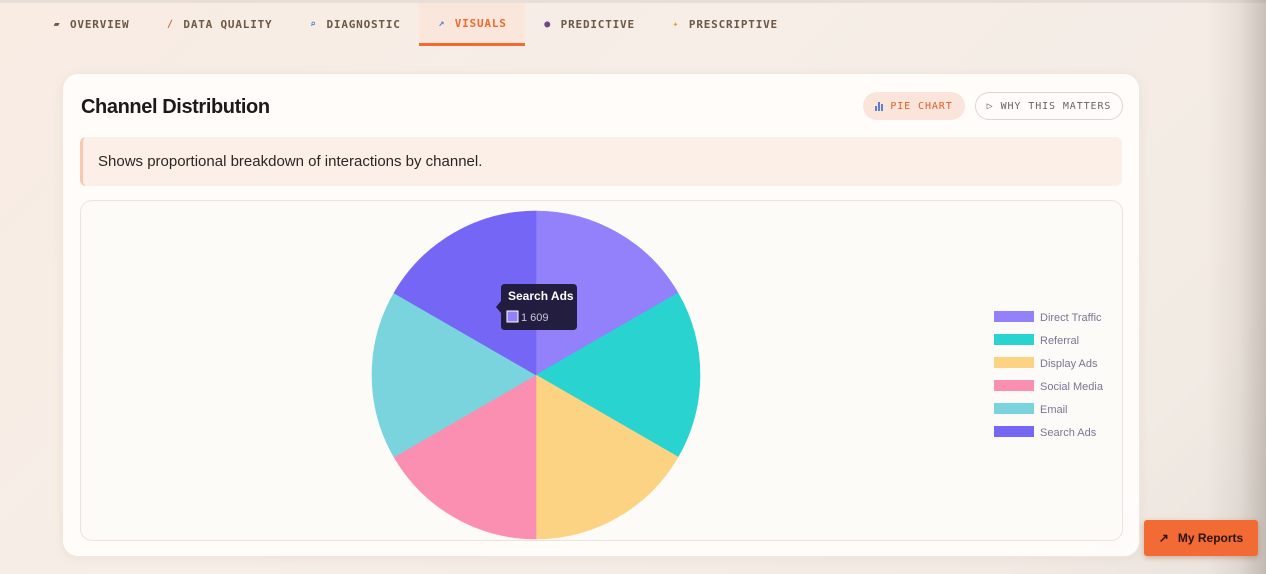 This screenshot has height=574, width=1266. What do you see at coordinates (363, 24) in the screenshot?
I see `tab-label: DIAGNOSTIC` at bounding box center [363, 24].